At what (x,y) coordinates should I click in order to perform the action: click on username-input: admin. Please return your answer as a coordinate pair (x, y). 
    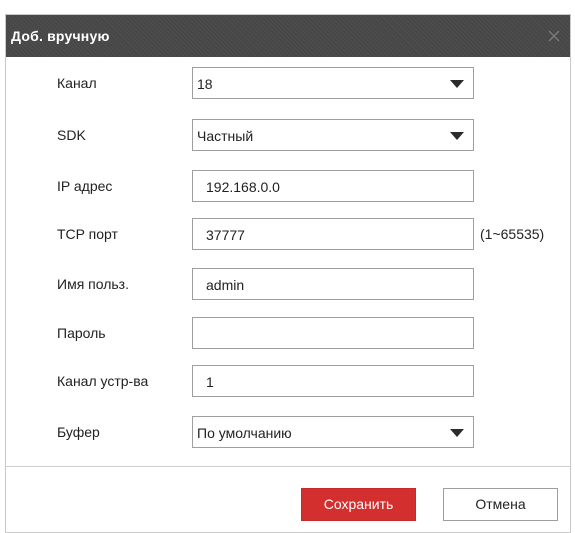
    Looking at the image, I should click on (333, 284).